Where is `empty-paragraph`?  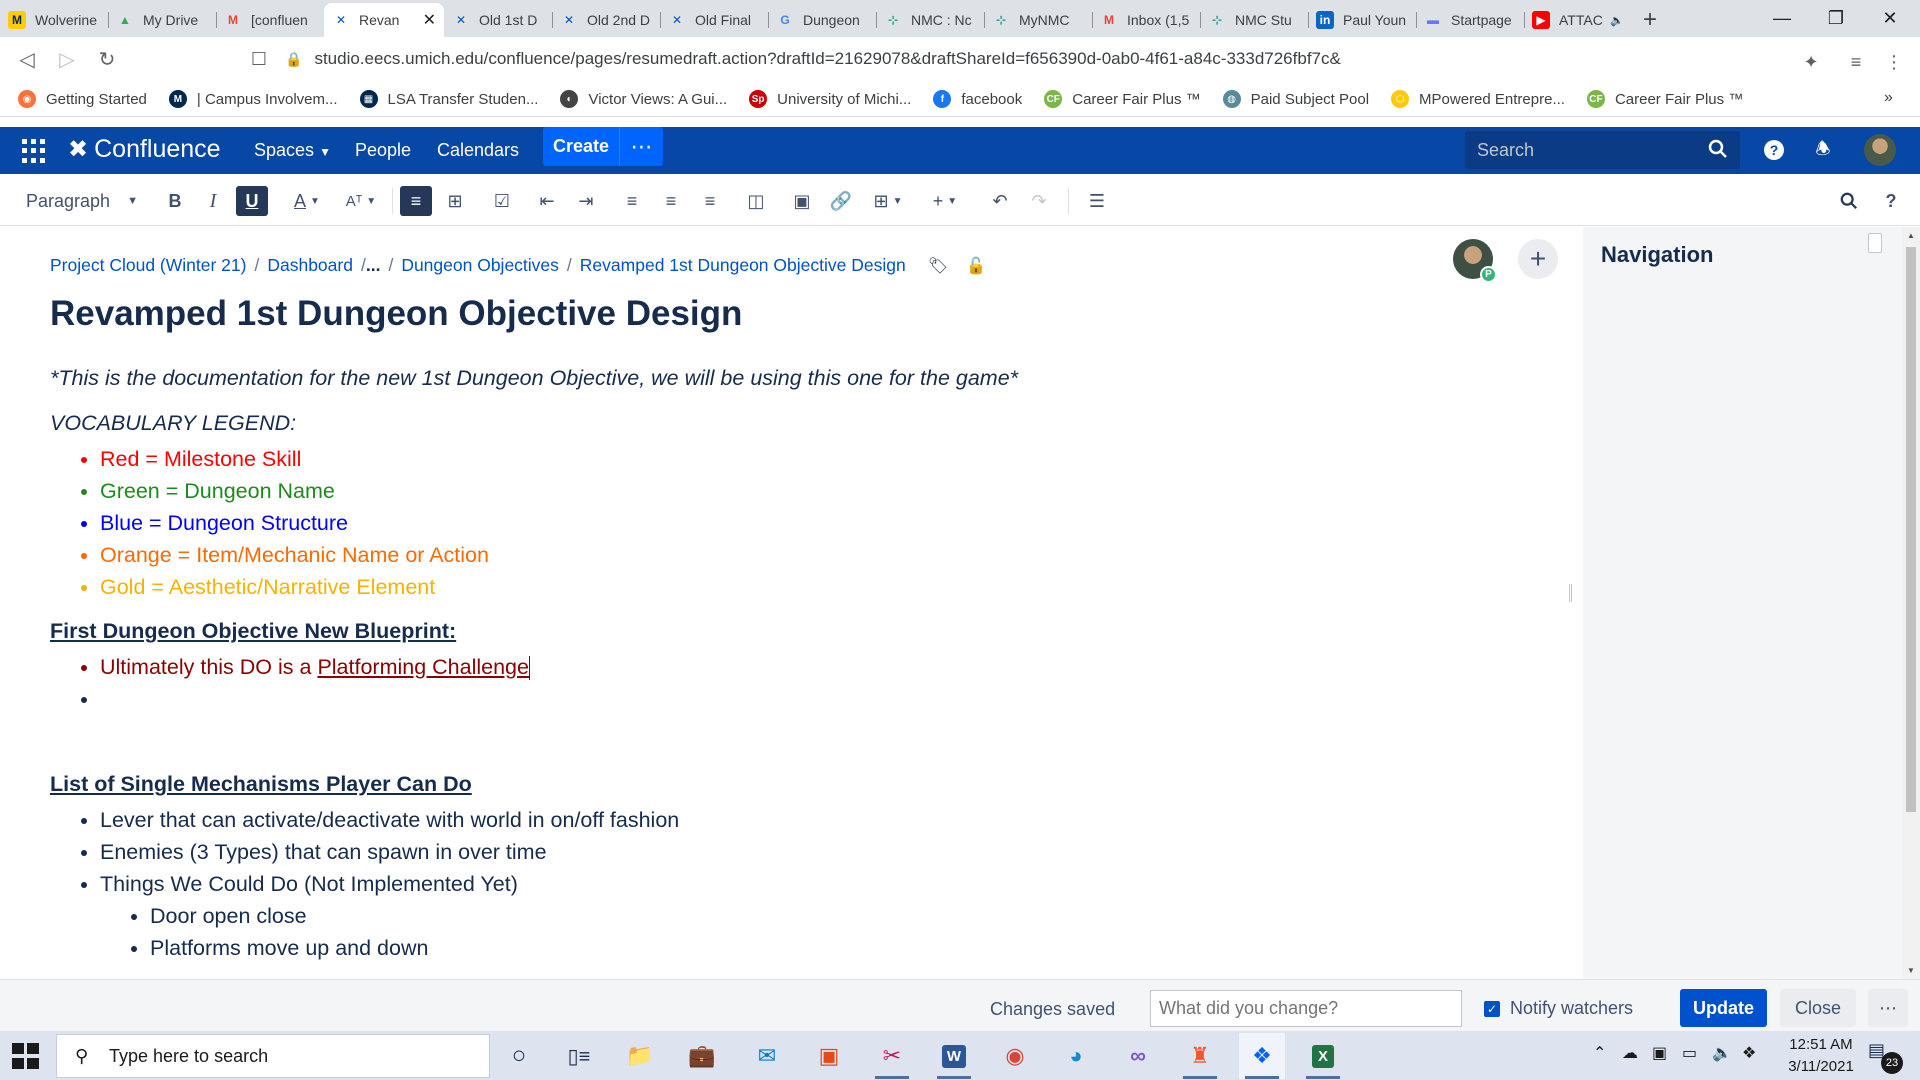
empty-paragraph is located at coordinates (775, 741).